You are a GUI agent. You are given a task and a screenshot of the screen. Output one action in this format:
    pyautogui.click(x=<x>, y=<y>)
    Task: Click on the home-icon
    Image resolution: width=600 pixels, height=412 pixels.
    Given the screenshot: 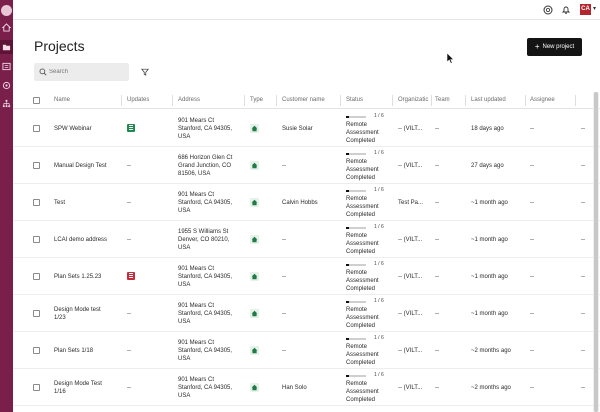 What is the action you would take?
    pyautogui.click(x=6, y=27)
    